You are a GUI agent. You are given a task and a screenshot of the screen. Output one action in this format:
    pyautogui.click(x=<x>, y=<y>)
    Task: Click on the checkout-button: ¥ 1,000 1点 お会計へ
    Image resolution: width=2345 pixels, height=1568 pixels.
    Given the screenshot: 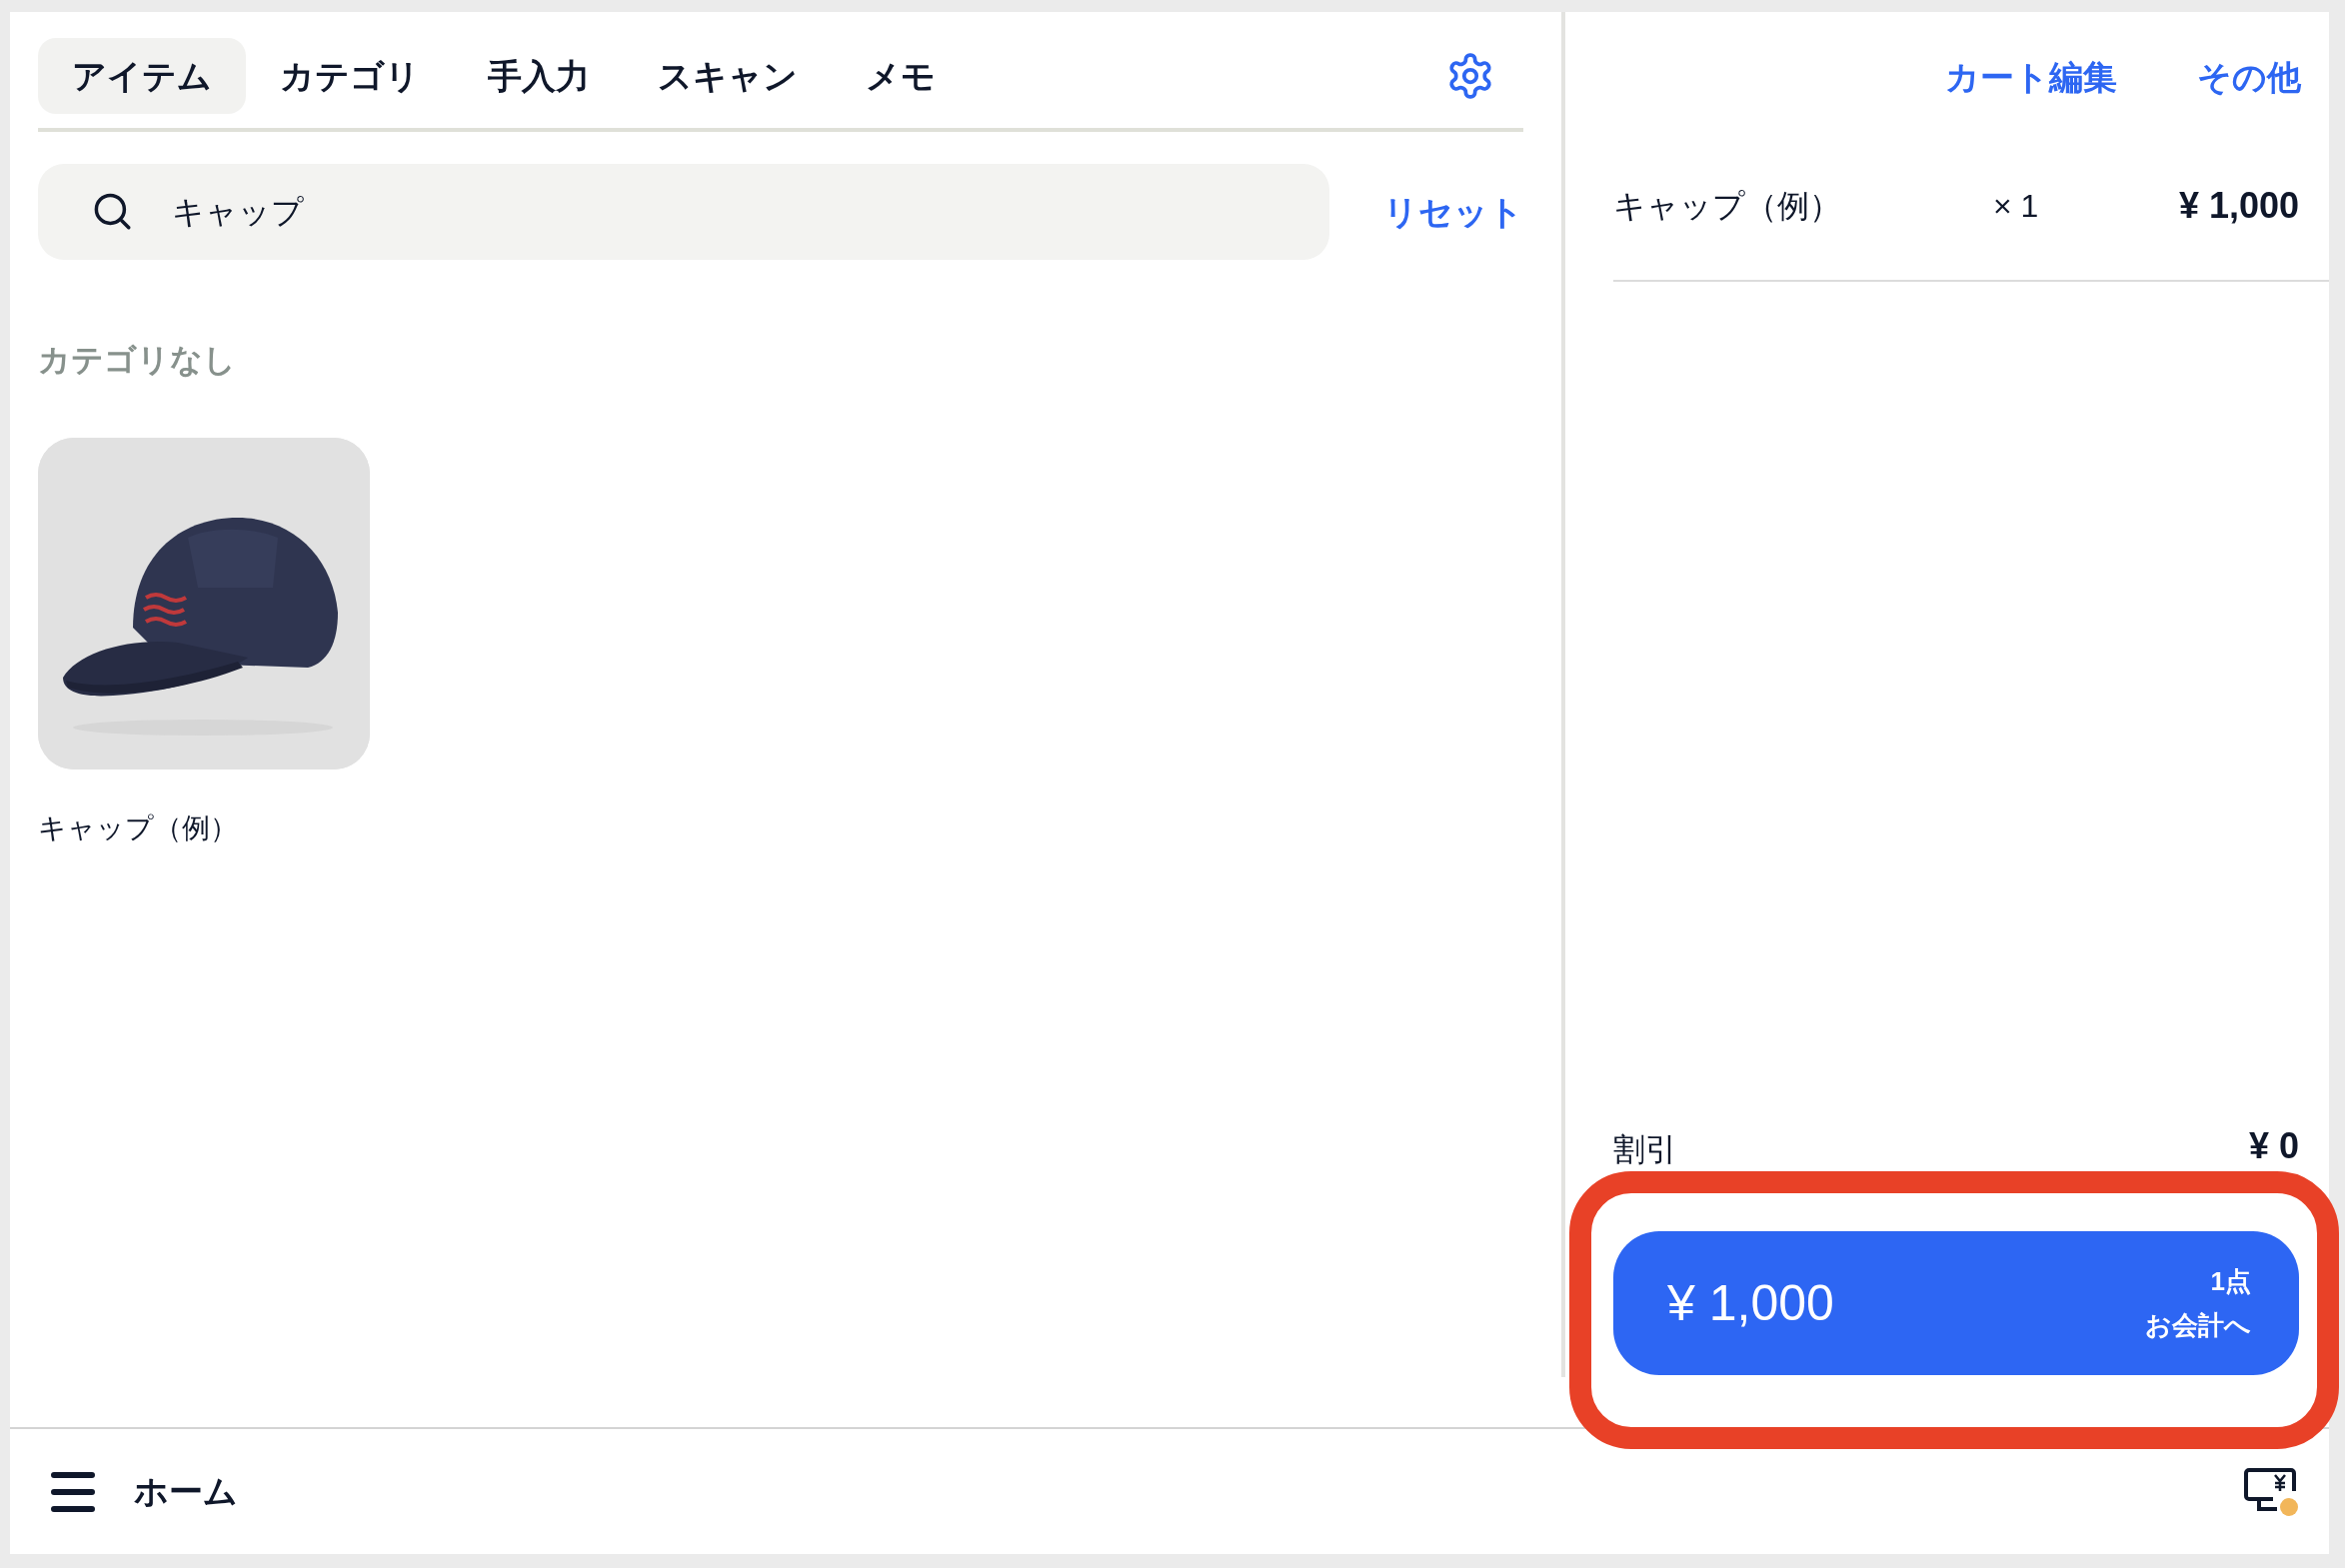 What is the action you would take?
    pyautogui.click(x=1956, y=1303)
    